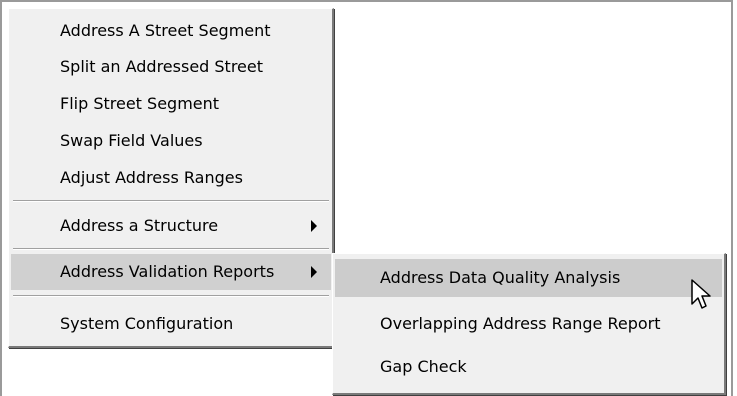 This screenshot has height=396, width=737. Describe the element at coordinates (423, 366) in the screenshot. I see `submenu-item-label: Gap Check` at that location.